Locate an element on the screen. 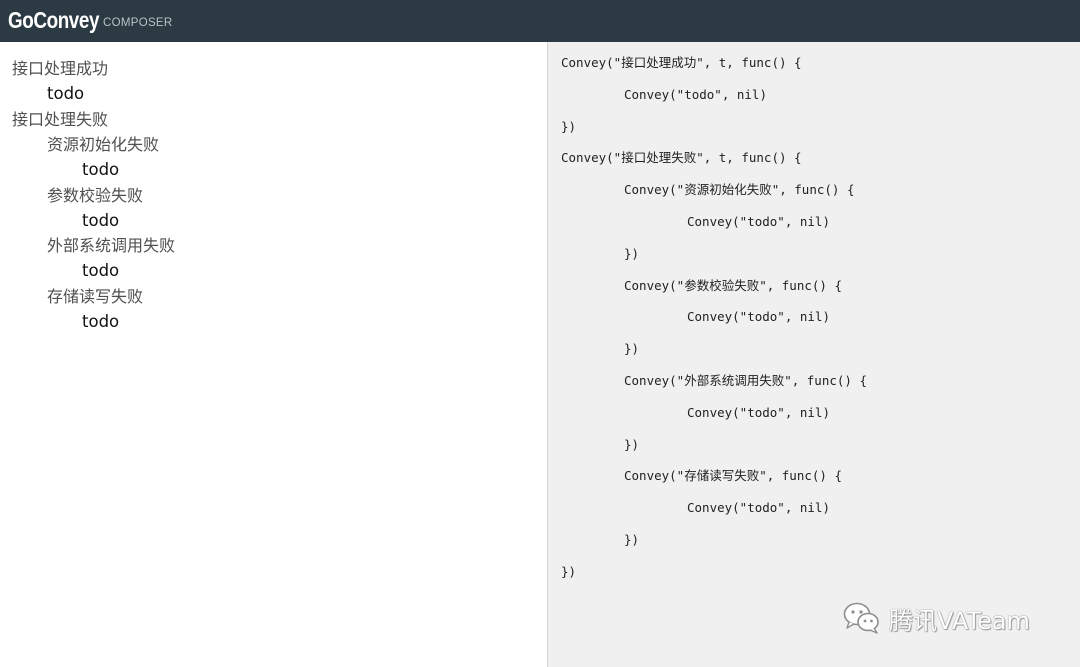 The height and width of the screenshot is (667, 1080). code-line: Convey("接口处理成功", t, func() { is located at coordinates (681, 62).